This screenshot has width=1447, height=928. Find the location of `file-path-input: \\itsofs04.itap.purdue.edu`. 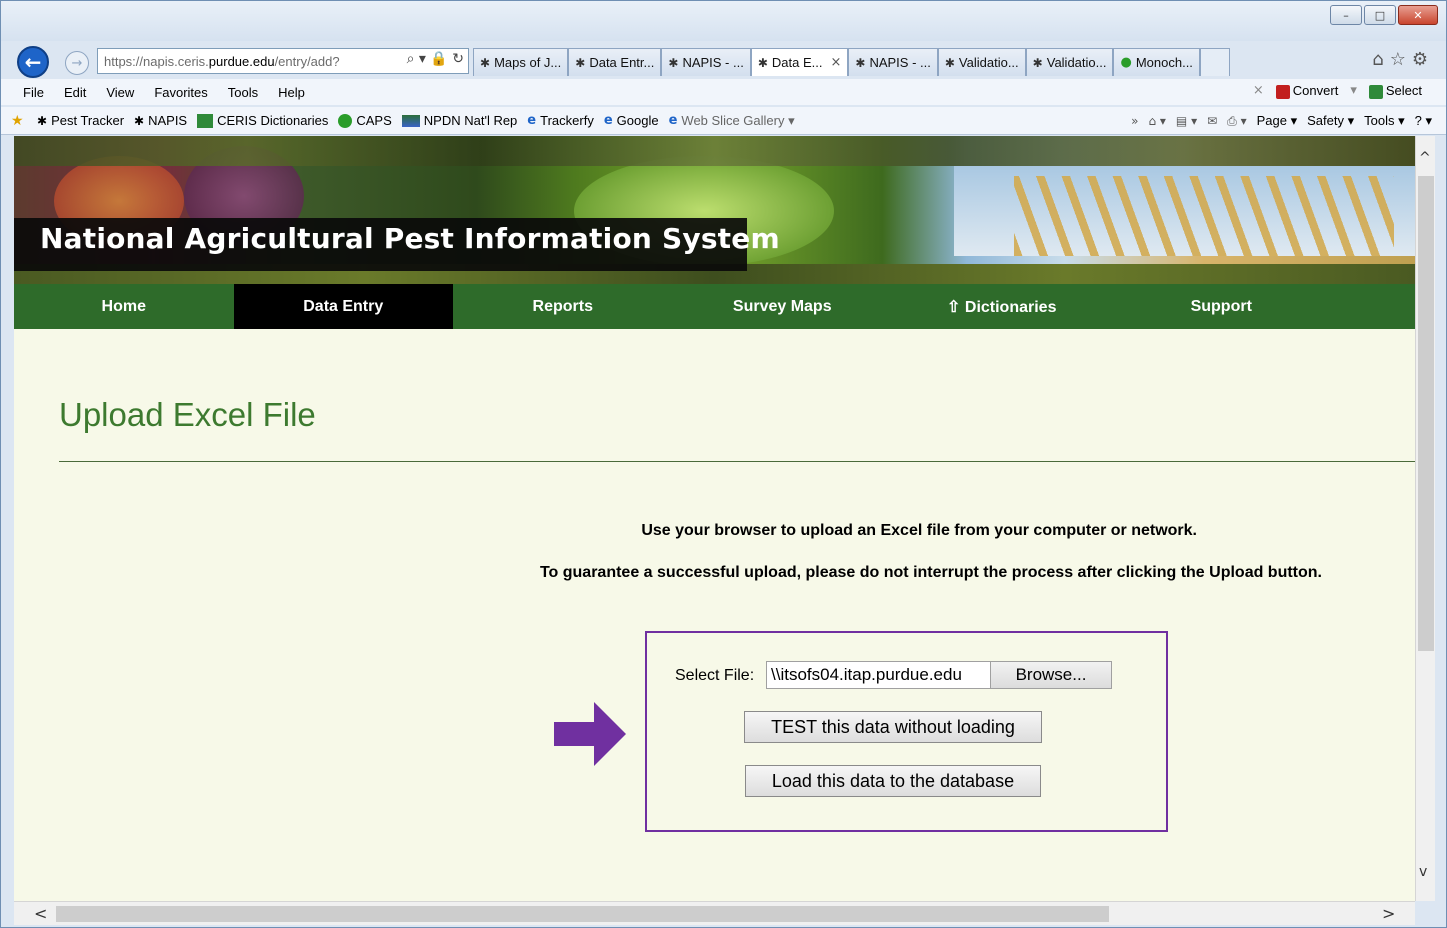

file-path-input: \\itsofs04.itap.purdue.edu is located at coordinates (879, 675).